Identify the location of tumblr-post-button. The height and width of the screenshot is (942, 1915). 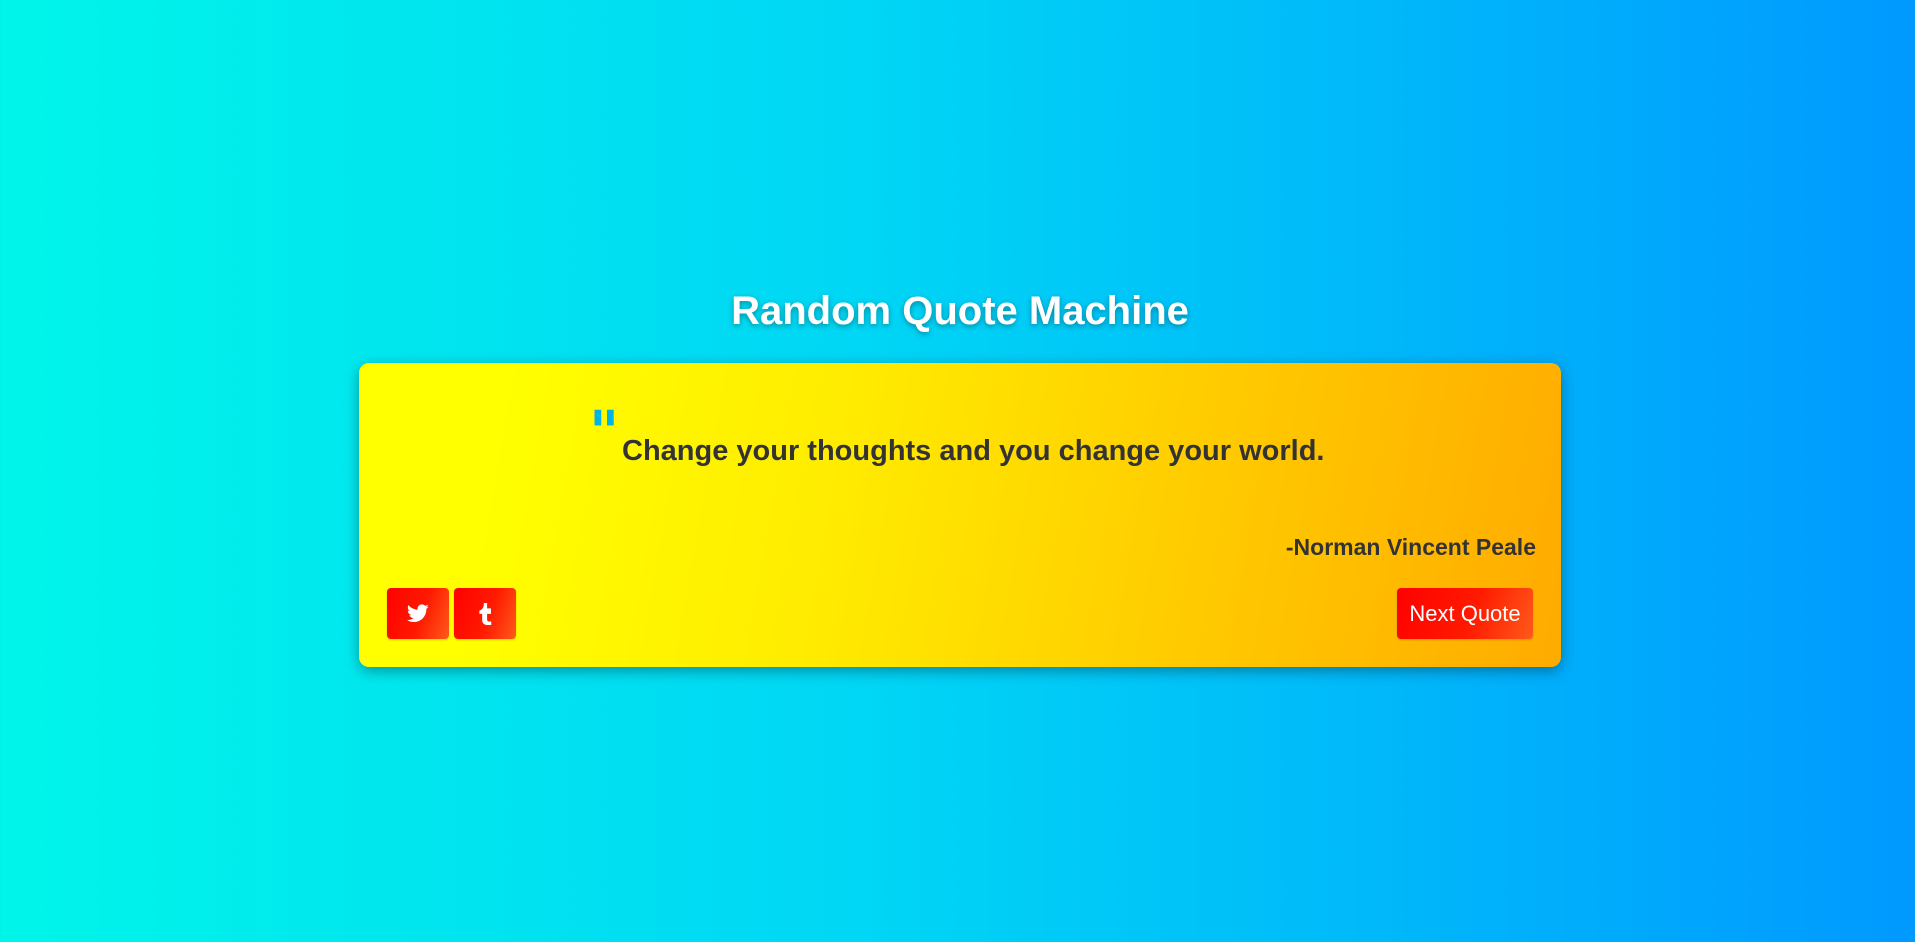
(485, 613).